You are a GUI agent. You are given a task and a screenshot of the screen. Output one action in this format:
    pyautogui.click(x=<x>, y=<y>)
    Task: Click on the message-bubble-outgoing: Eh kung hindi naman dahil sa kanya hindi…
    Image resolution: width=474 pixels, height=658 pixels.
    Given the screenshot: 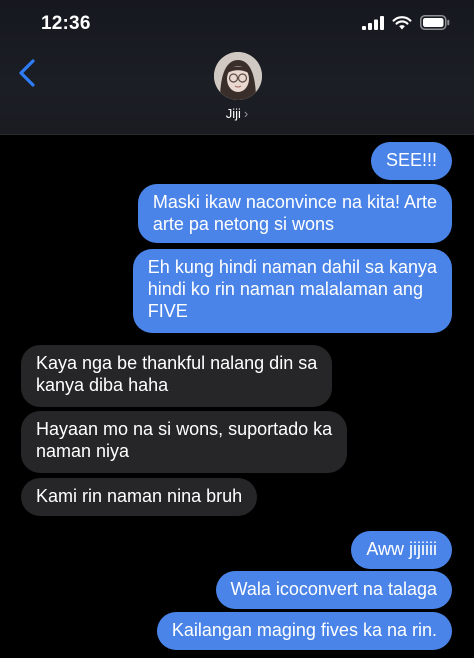 What is the action you would take?
    pyautogui.click(x=292, y=291)
    